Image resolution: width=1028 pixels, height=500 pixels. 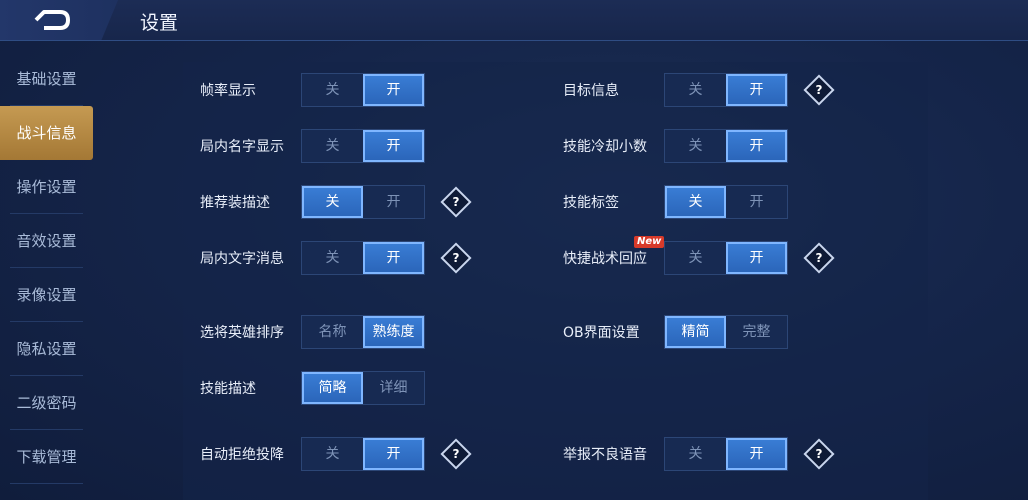 I want to click on ob-ui-simple: 精简, so click(x=695, y=332).